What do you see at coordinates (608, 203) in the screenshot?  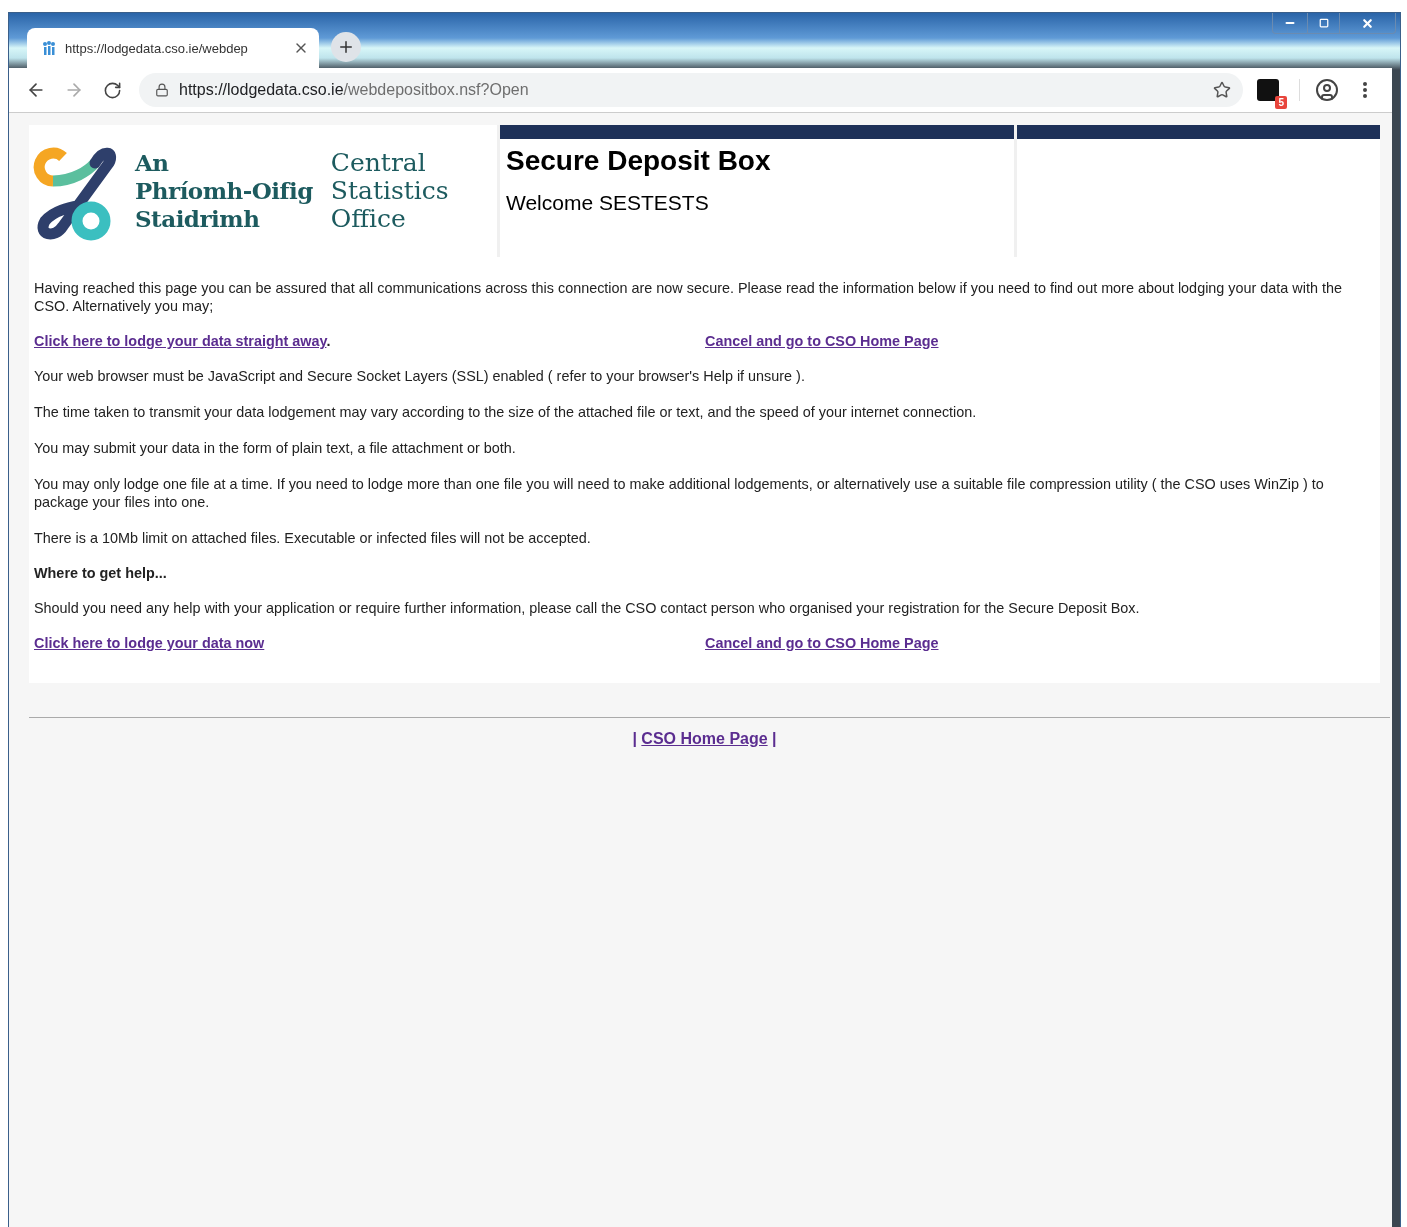 I see `welcome-text: Welcome SESTESTS` at bounding box center [608, 203].